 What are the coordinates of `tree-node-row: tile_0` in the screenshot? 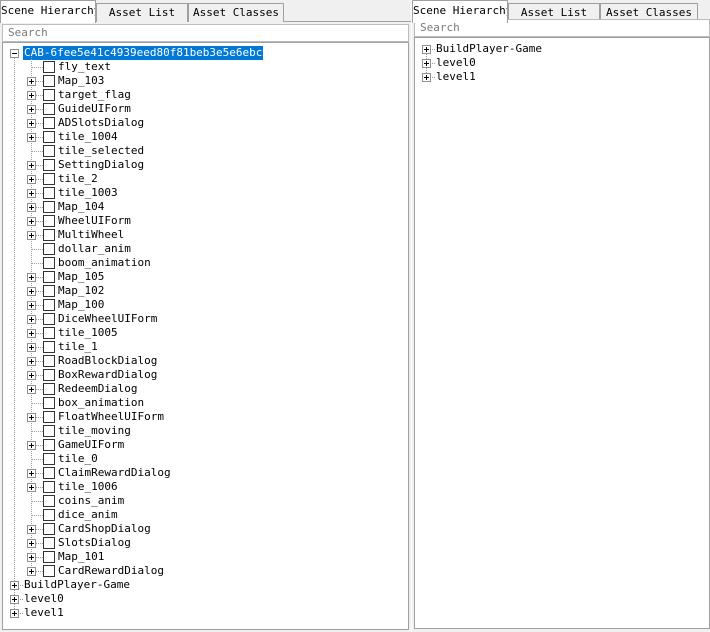 It's located at (203, 459).